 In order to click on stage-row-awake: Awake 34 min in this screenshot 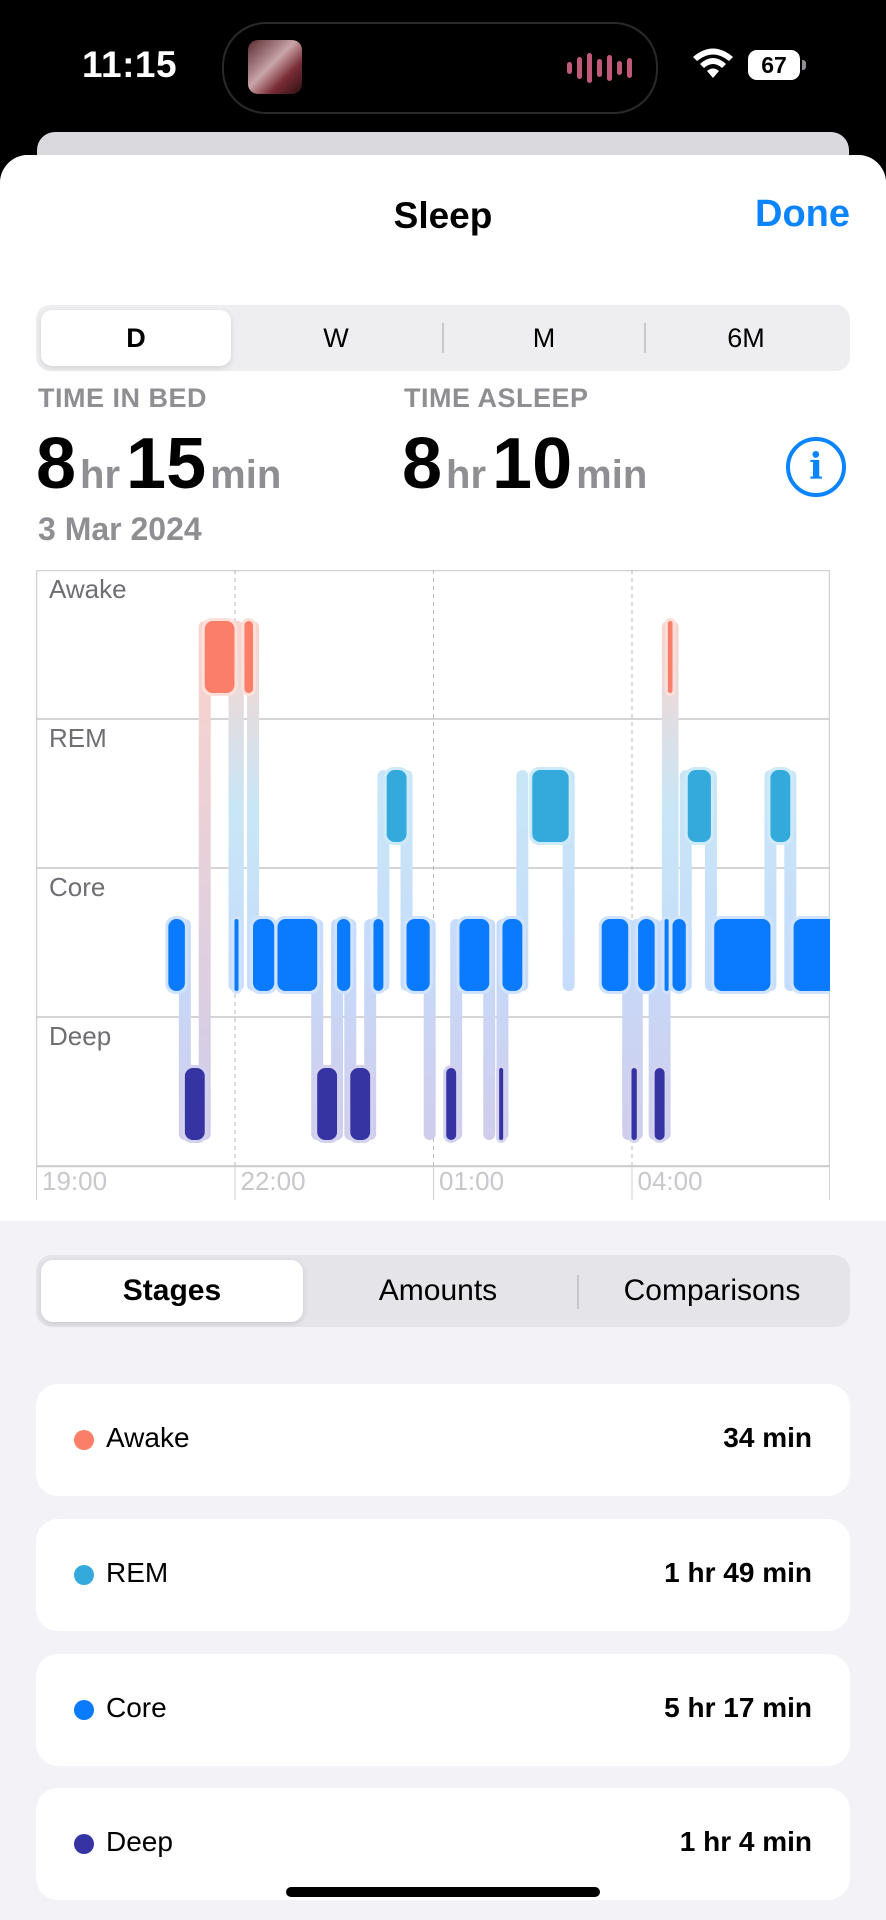, I will do `click(443, 1440)`.